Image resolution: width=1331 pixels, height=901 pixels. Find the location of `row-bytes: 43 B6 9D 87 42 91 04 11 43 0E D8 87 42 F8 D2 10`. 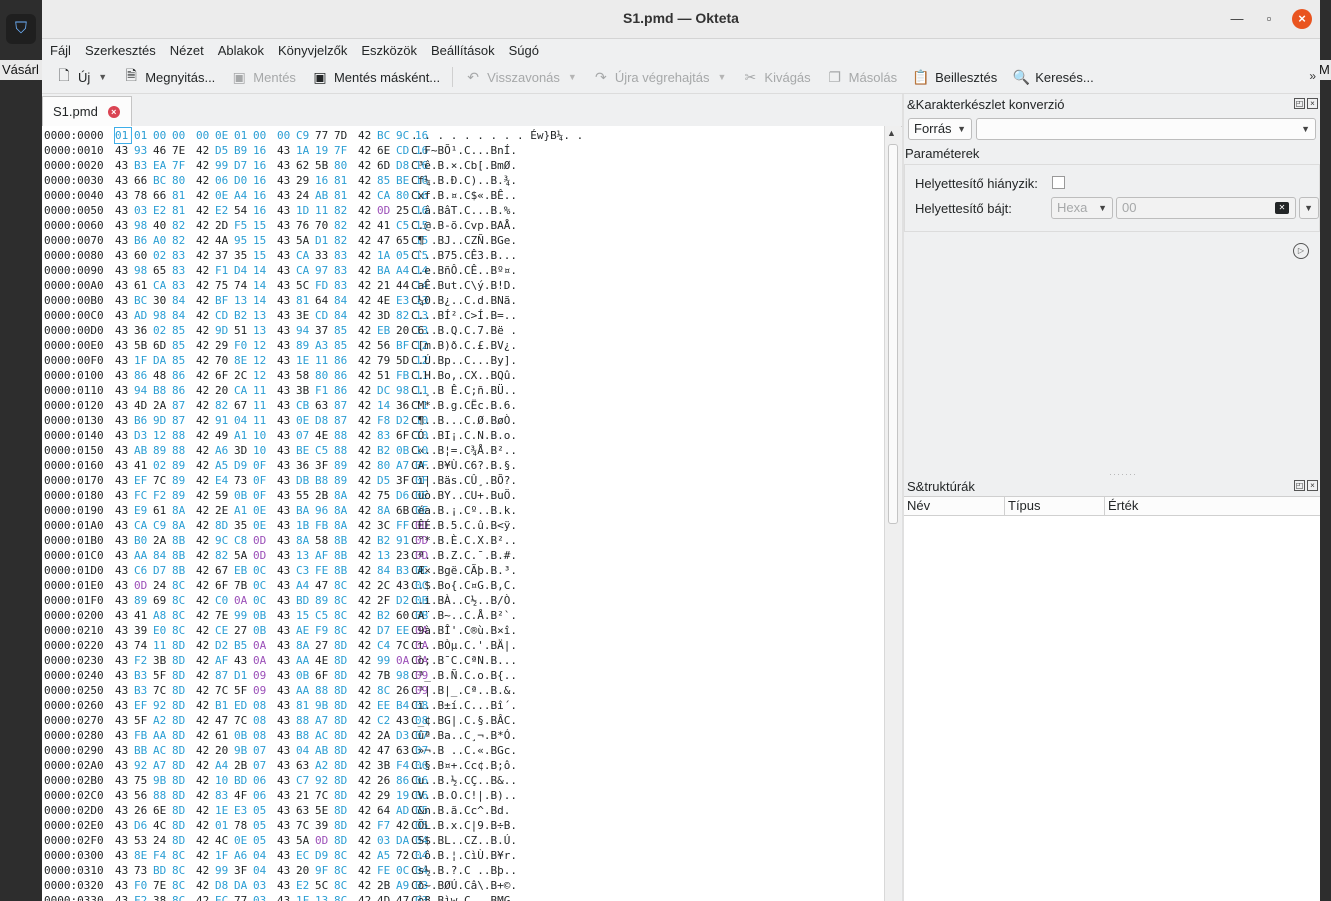

row-bytes: 43 B6 9D 87 42 91 04 11 43 0E D8 87 42 F8 D2 10 is located at coordinates (277, 420).